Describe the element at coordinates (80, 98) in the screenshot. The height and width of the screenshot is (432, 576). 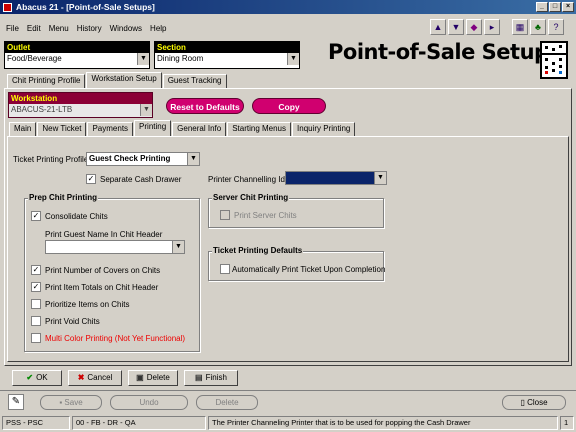
I see `workstation-label: Workstation` at that location.